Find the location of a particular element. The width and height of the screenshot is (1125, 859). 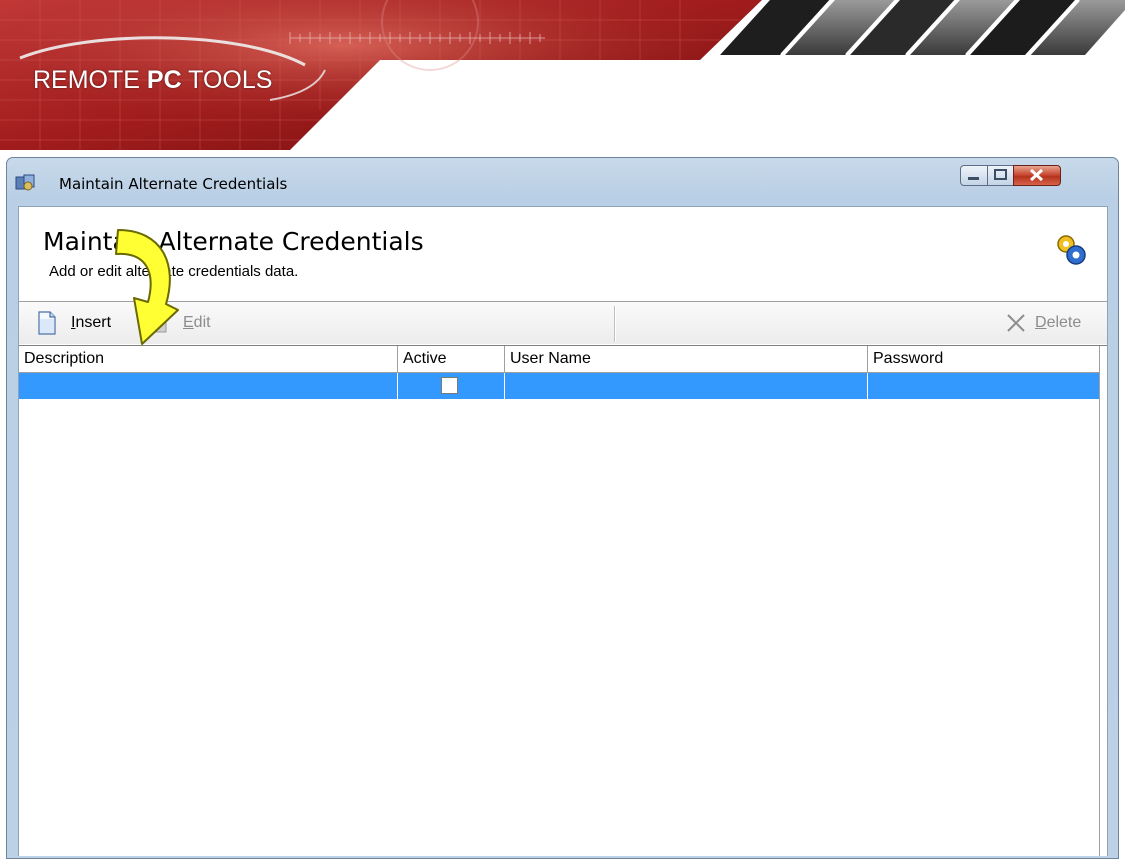

gears-icon is located at coordinates (1071, 250).